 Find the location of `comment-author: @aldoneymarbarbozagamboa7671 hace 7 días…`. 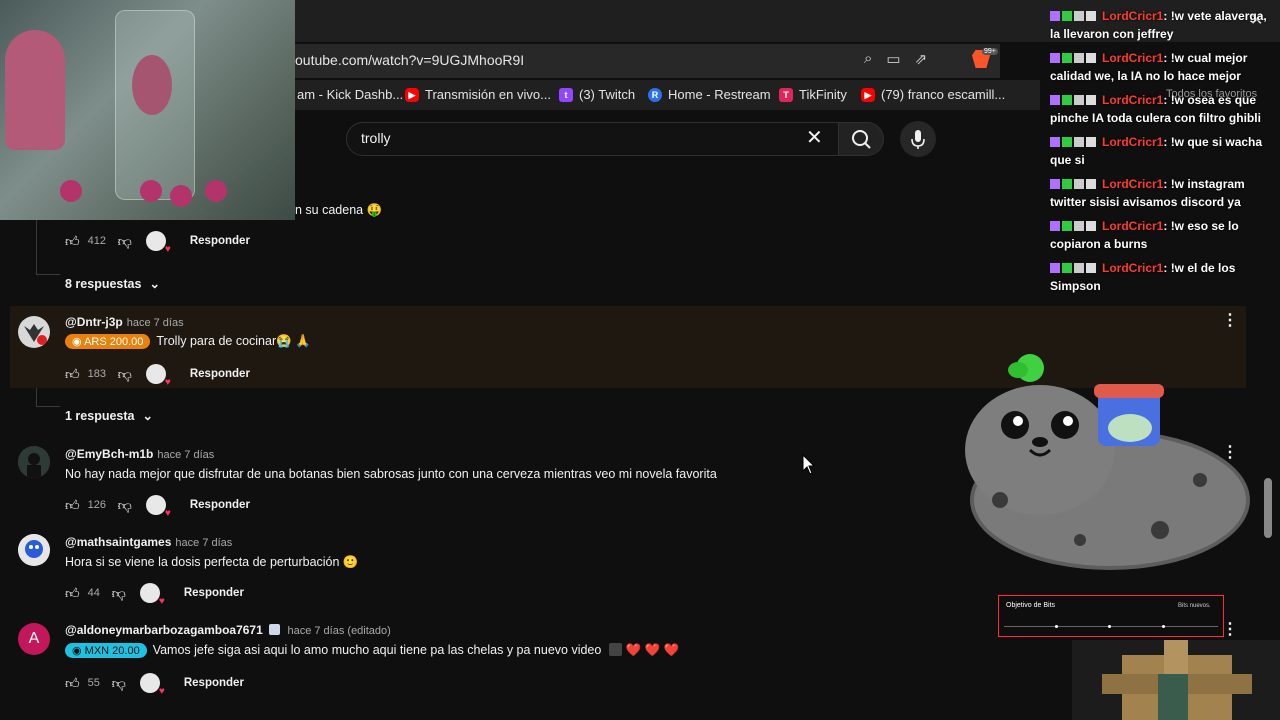

comment-author: @aldoneymarbarbozagamboa7671 hace 7 días… is located at coordinates (228, 630).